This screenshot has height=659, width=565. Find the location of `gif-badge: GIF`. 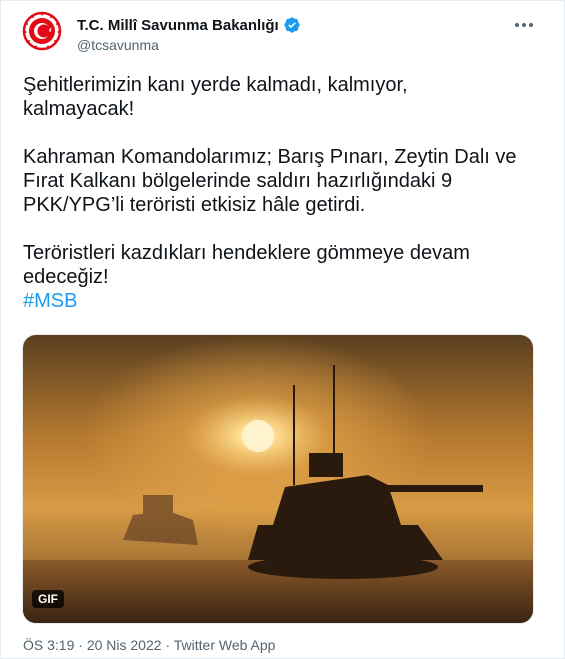

gif-badge: GIF is located at coordinates (48, 599).